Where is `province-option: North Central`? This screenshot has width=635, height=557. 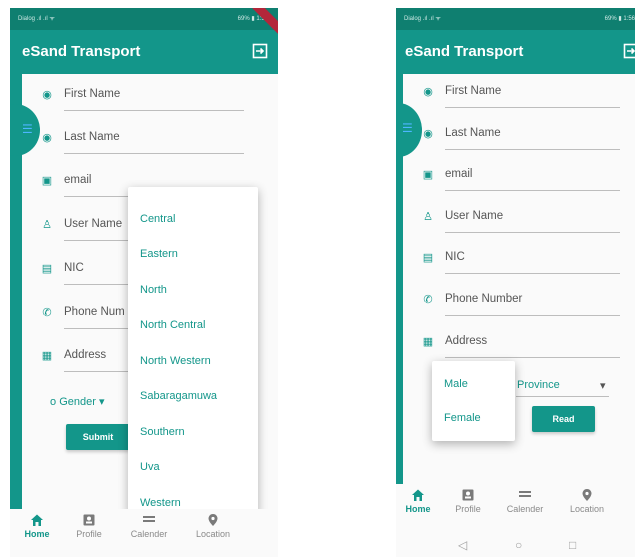 province-option: North Central is located at coordinates (172, 325).